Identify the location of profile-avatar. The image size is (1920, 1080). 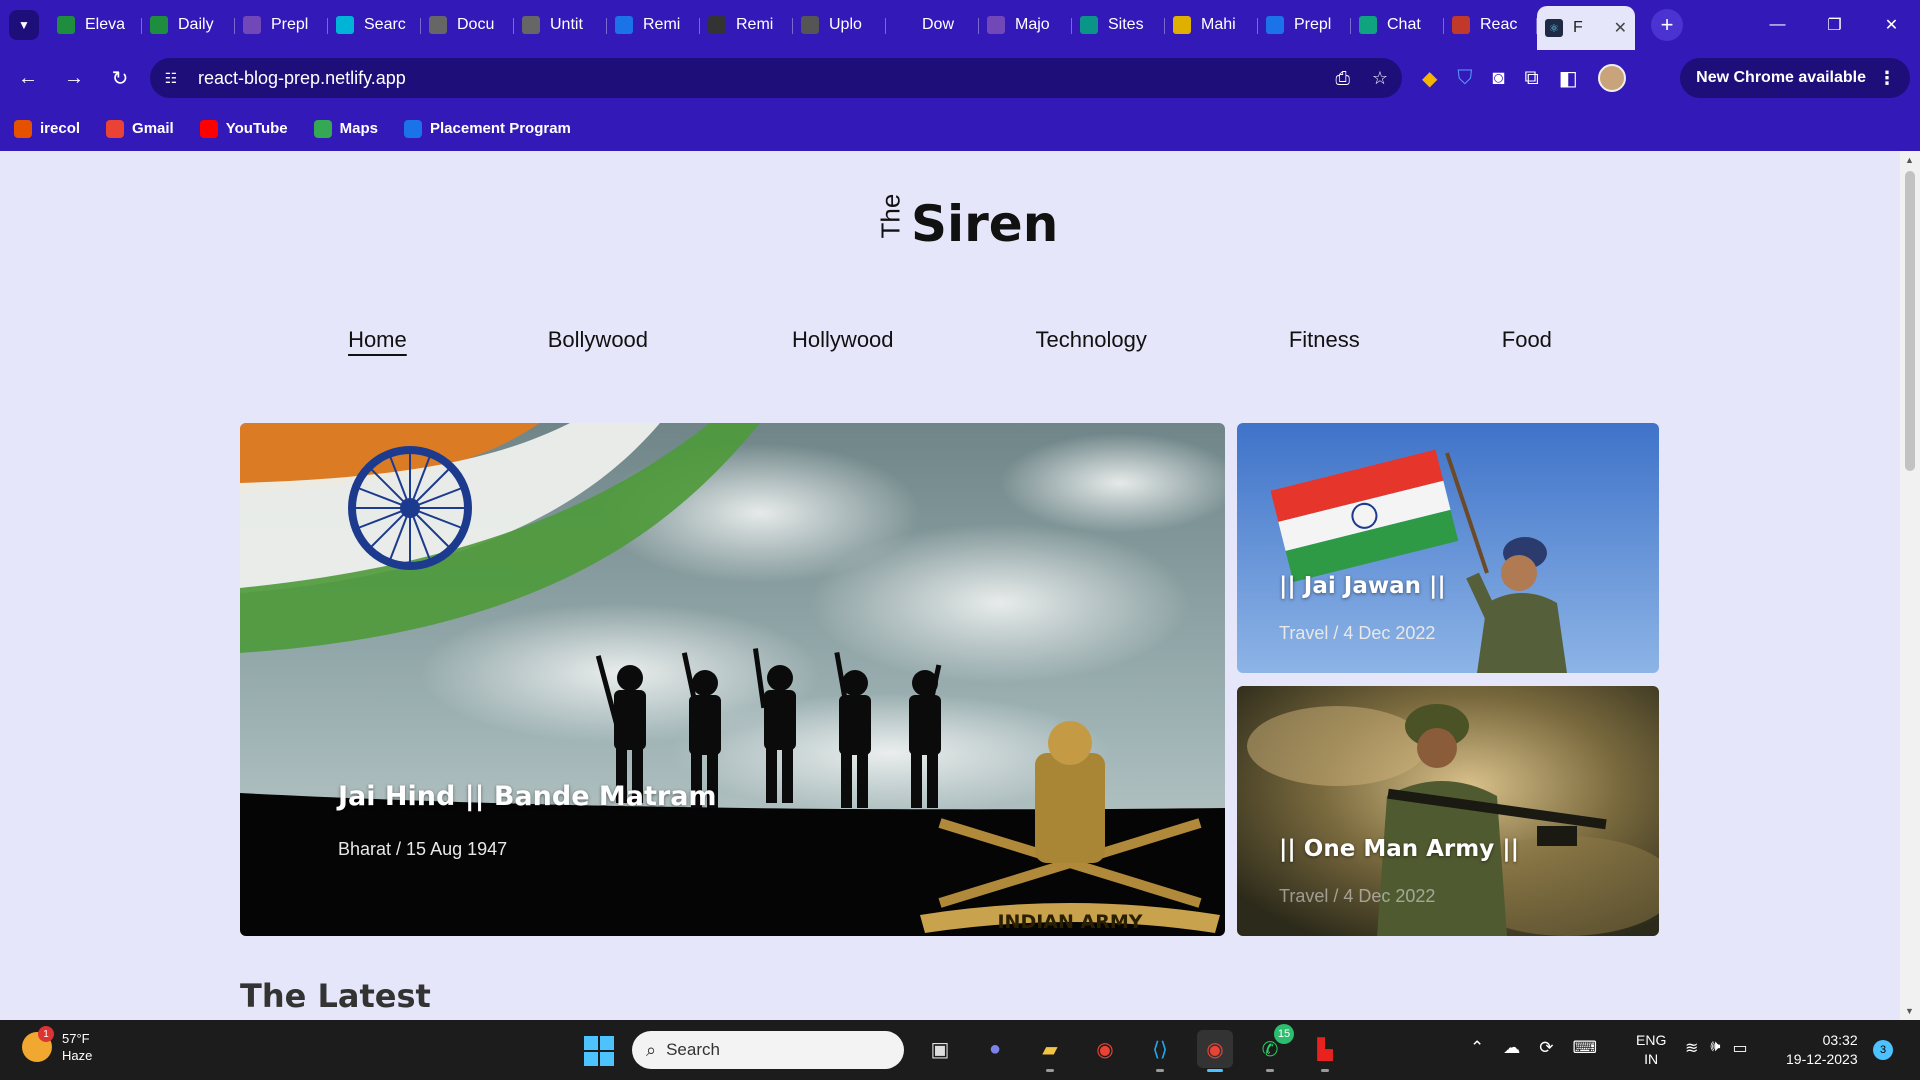
(1611, 78).